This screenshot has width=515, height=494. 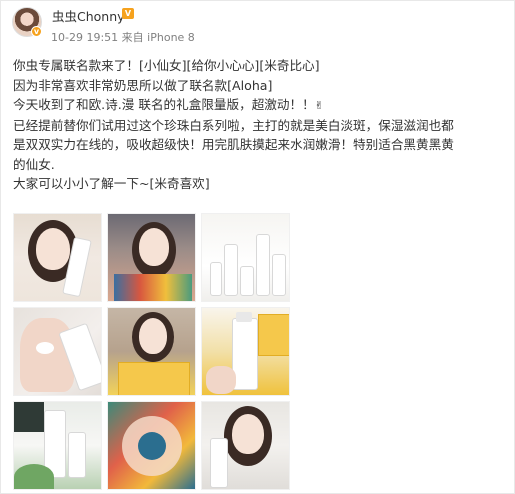 I want to click on photo-product-lineup, so click(x=245, y=257).